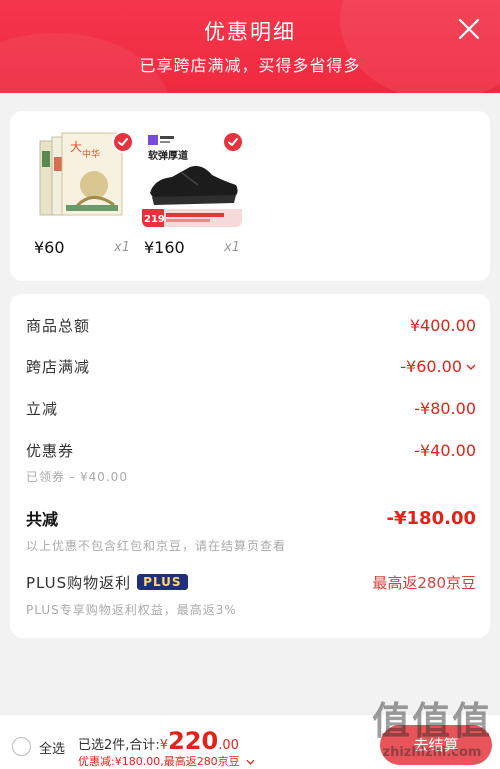 The image size is (500, 769). What do you see at coordinates (251, 582) in the screenshot?
I see `row-plus-rebate: PLUS购物返利 PLUS 最高返280京豆` at bounding box center [251, 582].